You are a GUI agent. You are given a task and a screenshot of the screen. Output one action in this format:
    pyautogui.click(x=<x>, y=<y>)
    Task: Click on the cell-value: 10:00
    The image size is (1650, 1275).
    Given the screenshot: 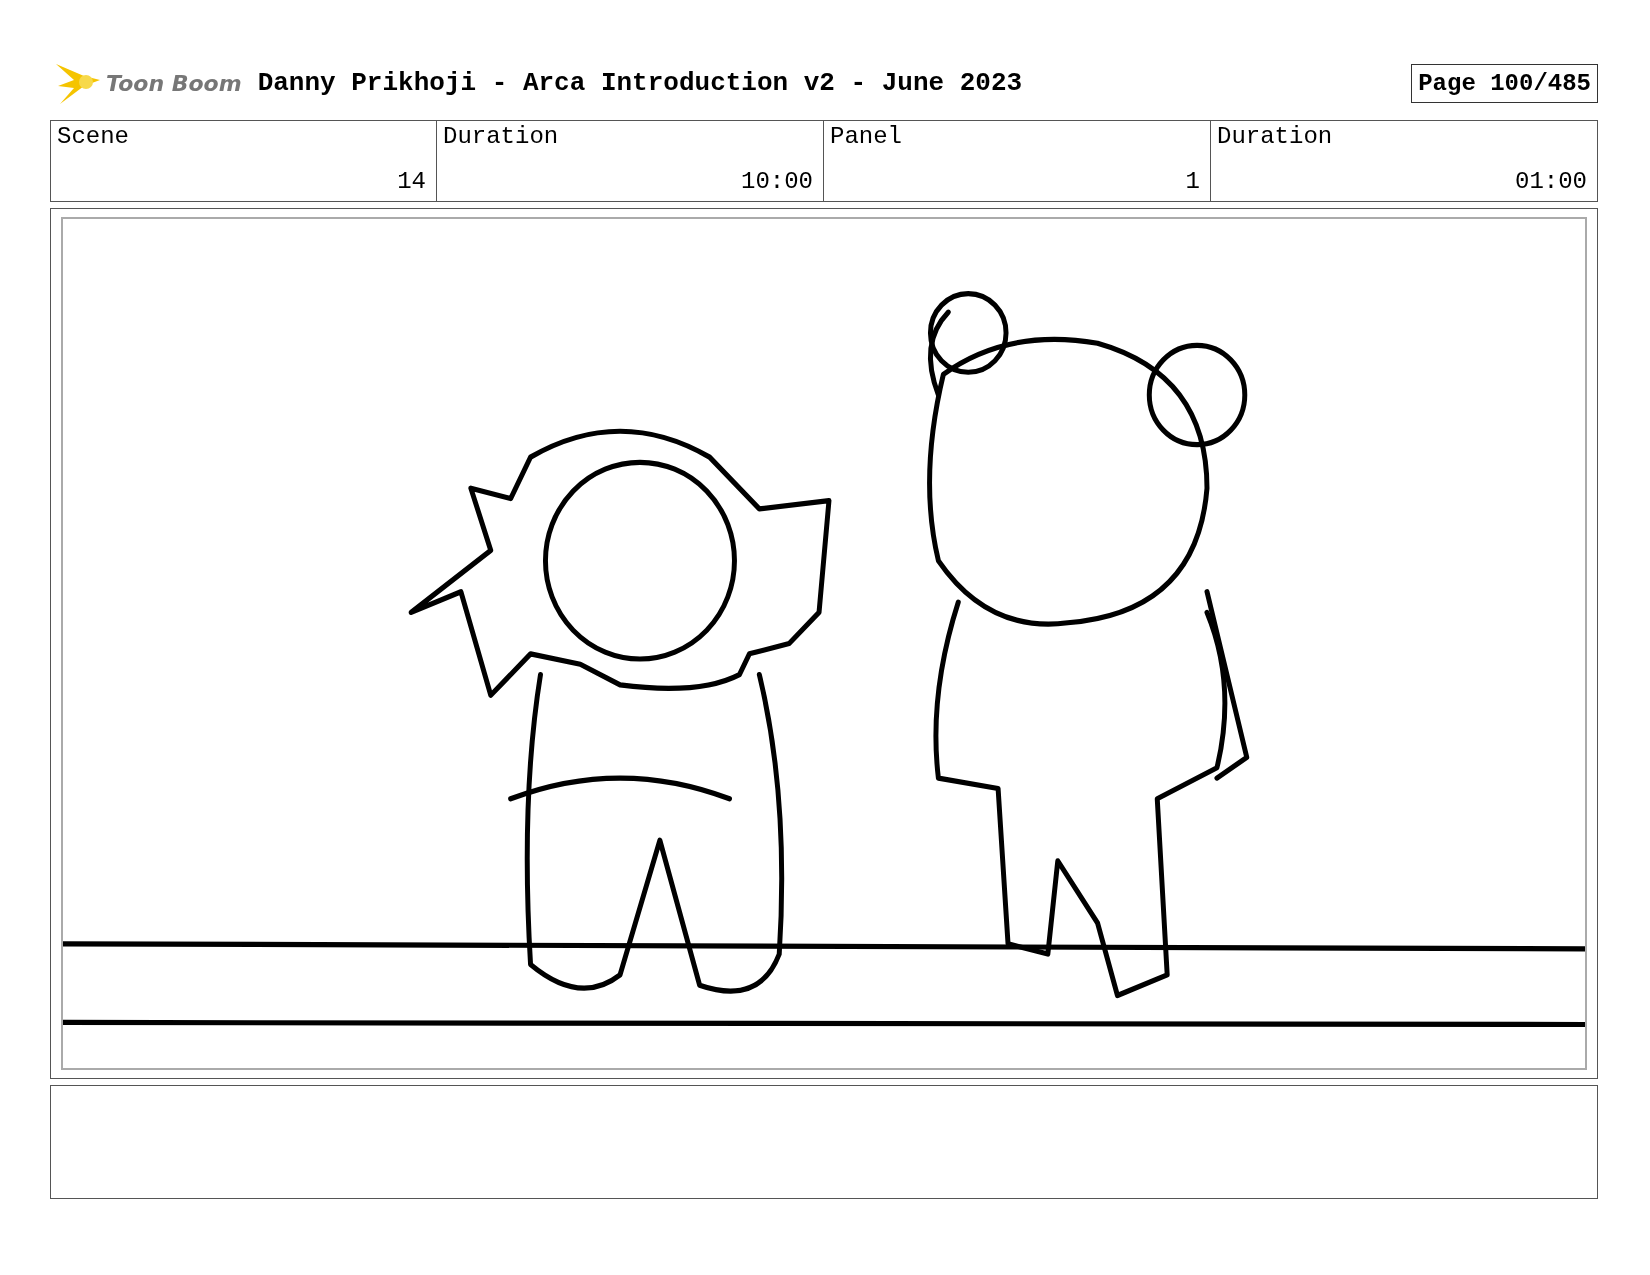 What is the action you would take?
    pyautogui.click(x=777, y=181)
    